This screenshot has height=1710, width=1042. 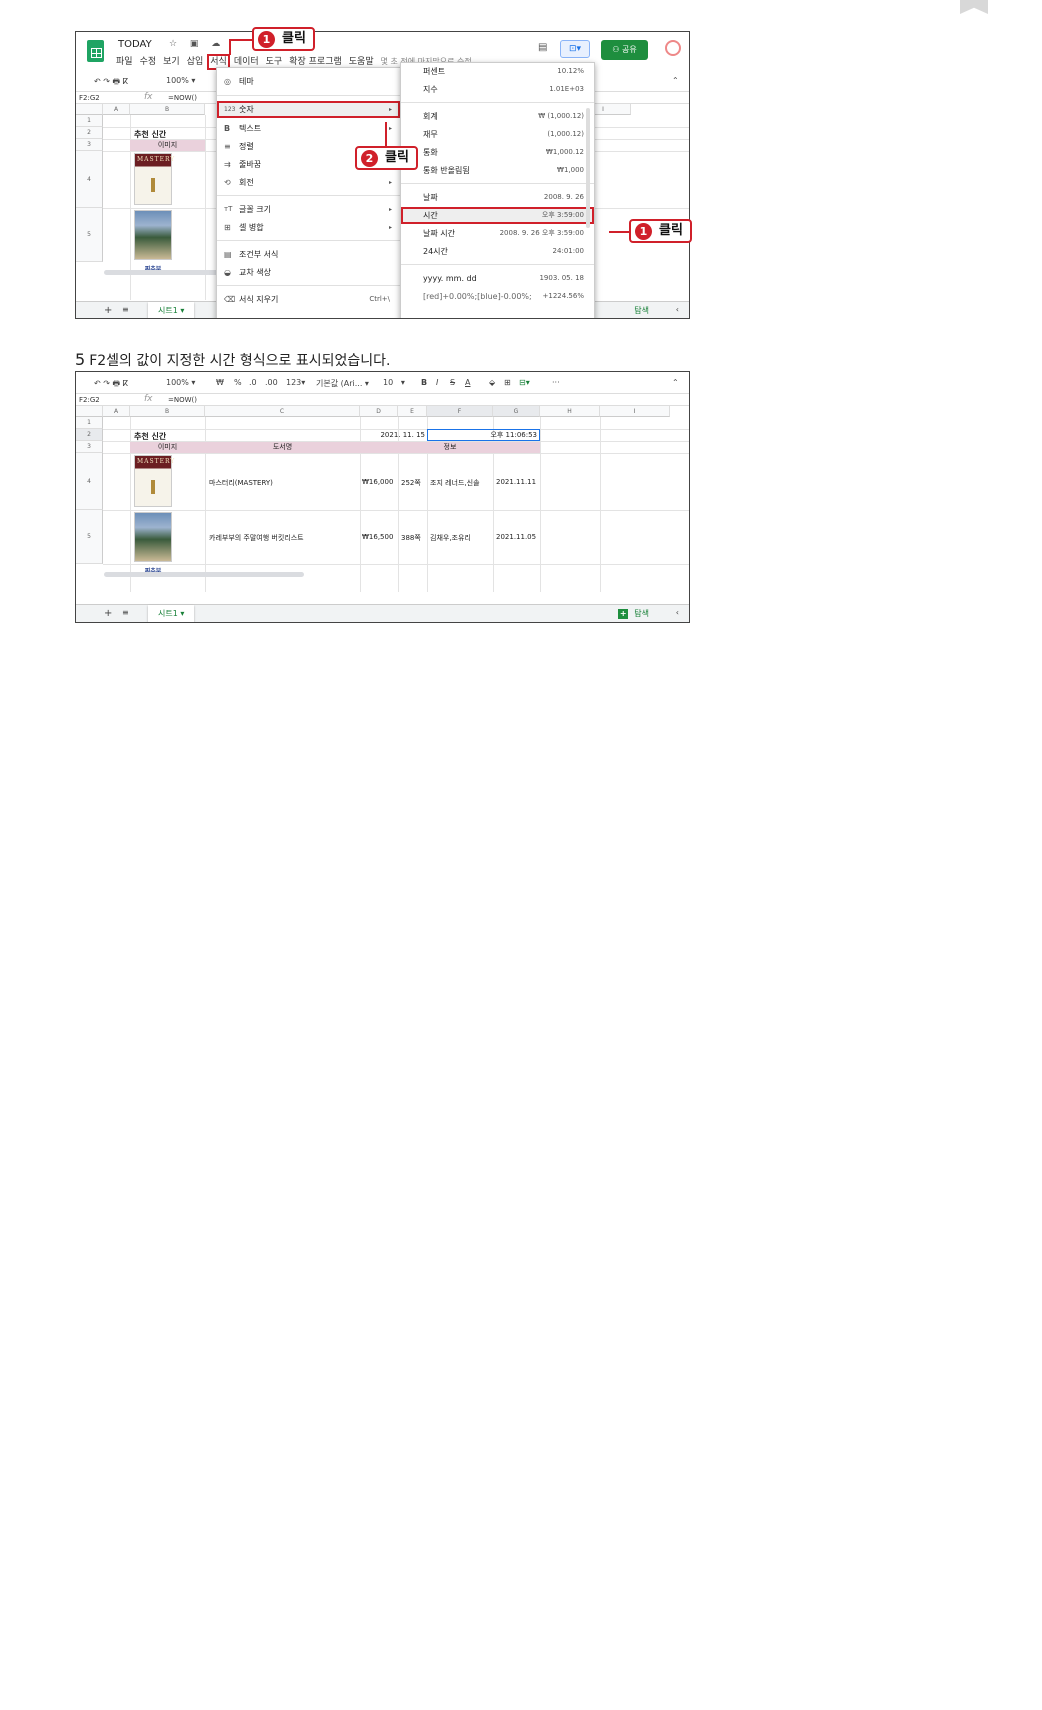 What do you see at coordinates (450, 538) in the screenshot?
I see `cell-f5: 김채우,조유리` at bounding box center [450, 538].